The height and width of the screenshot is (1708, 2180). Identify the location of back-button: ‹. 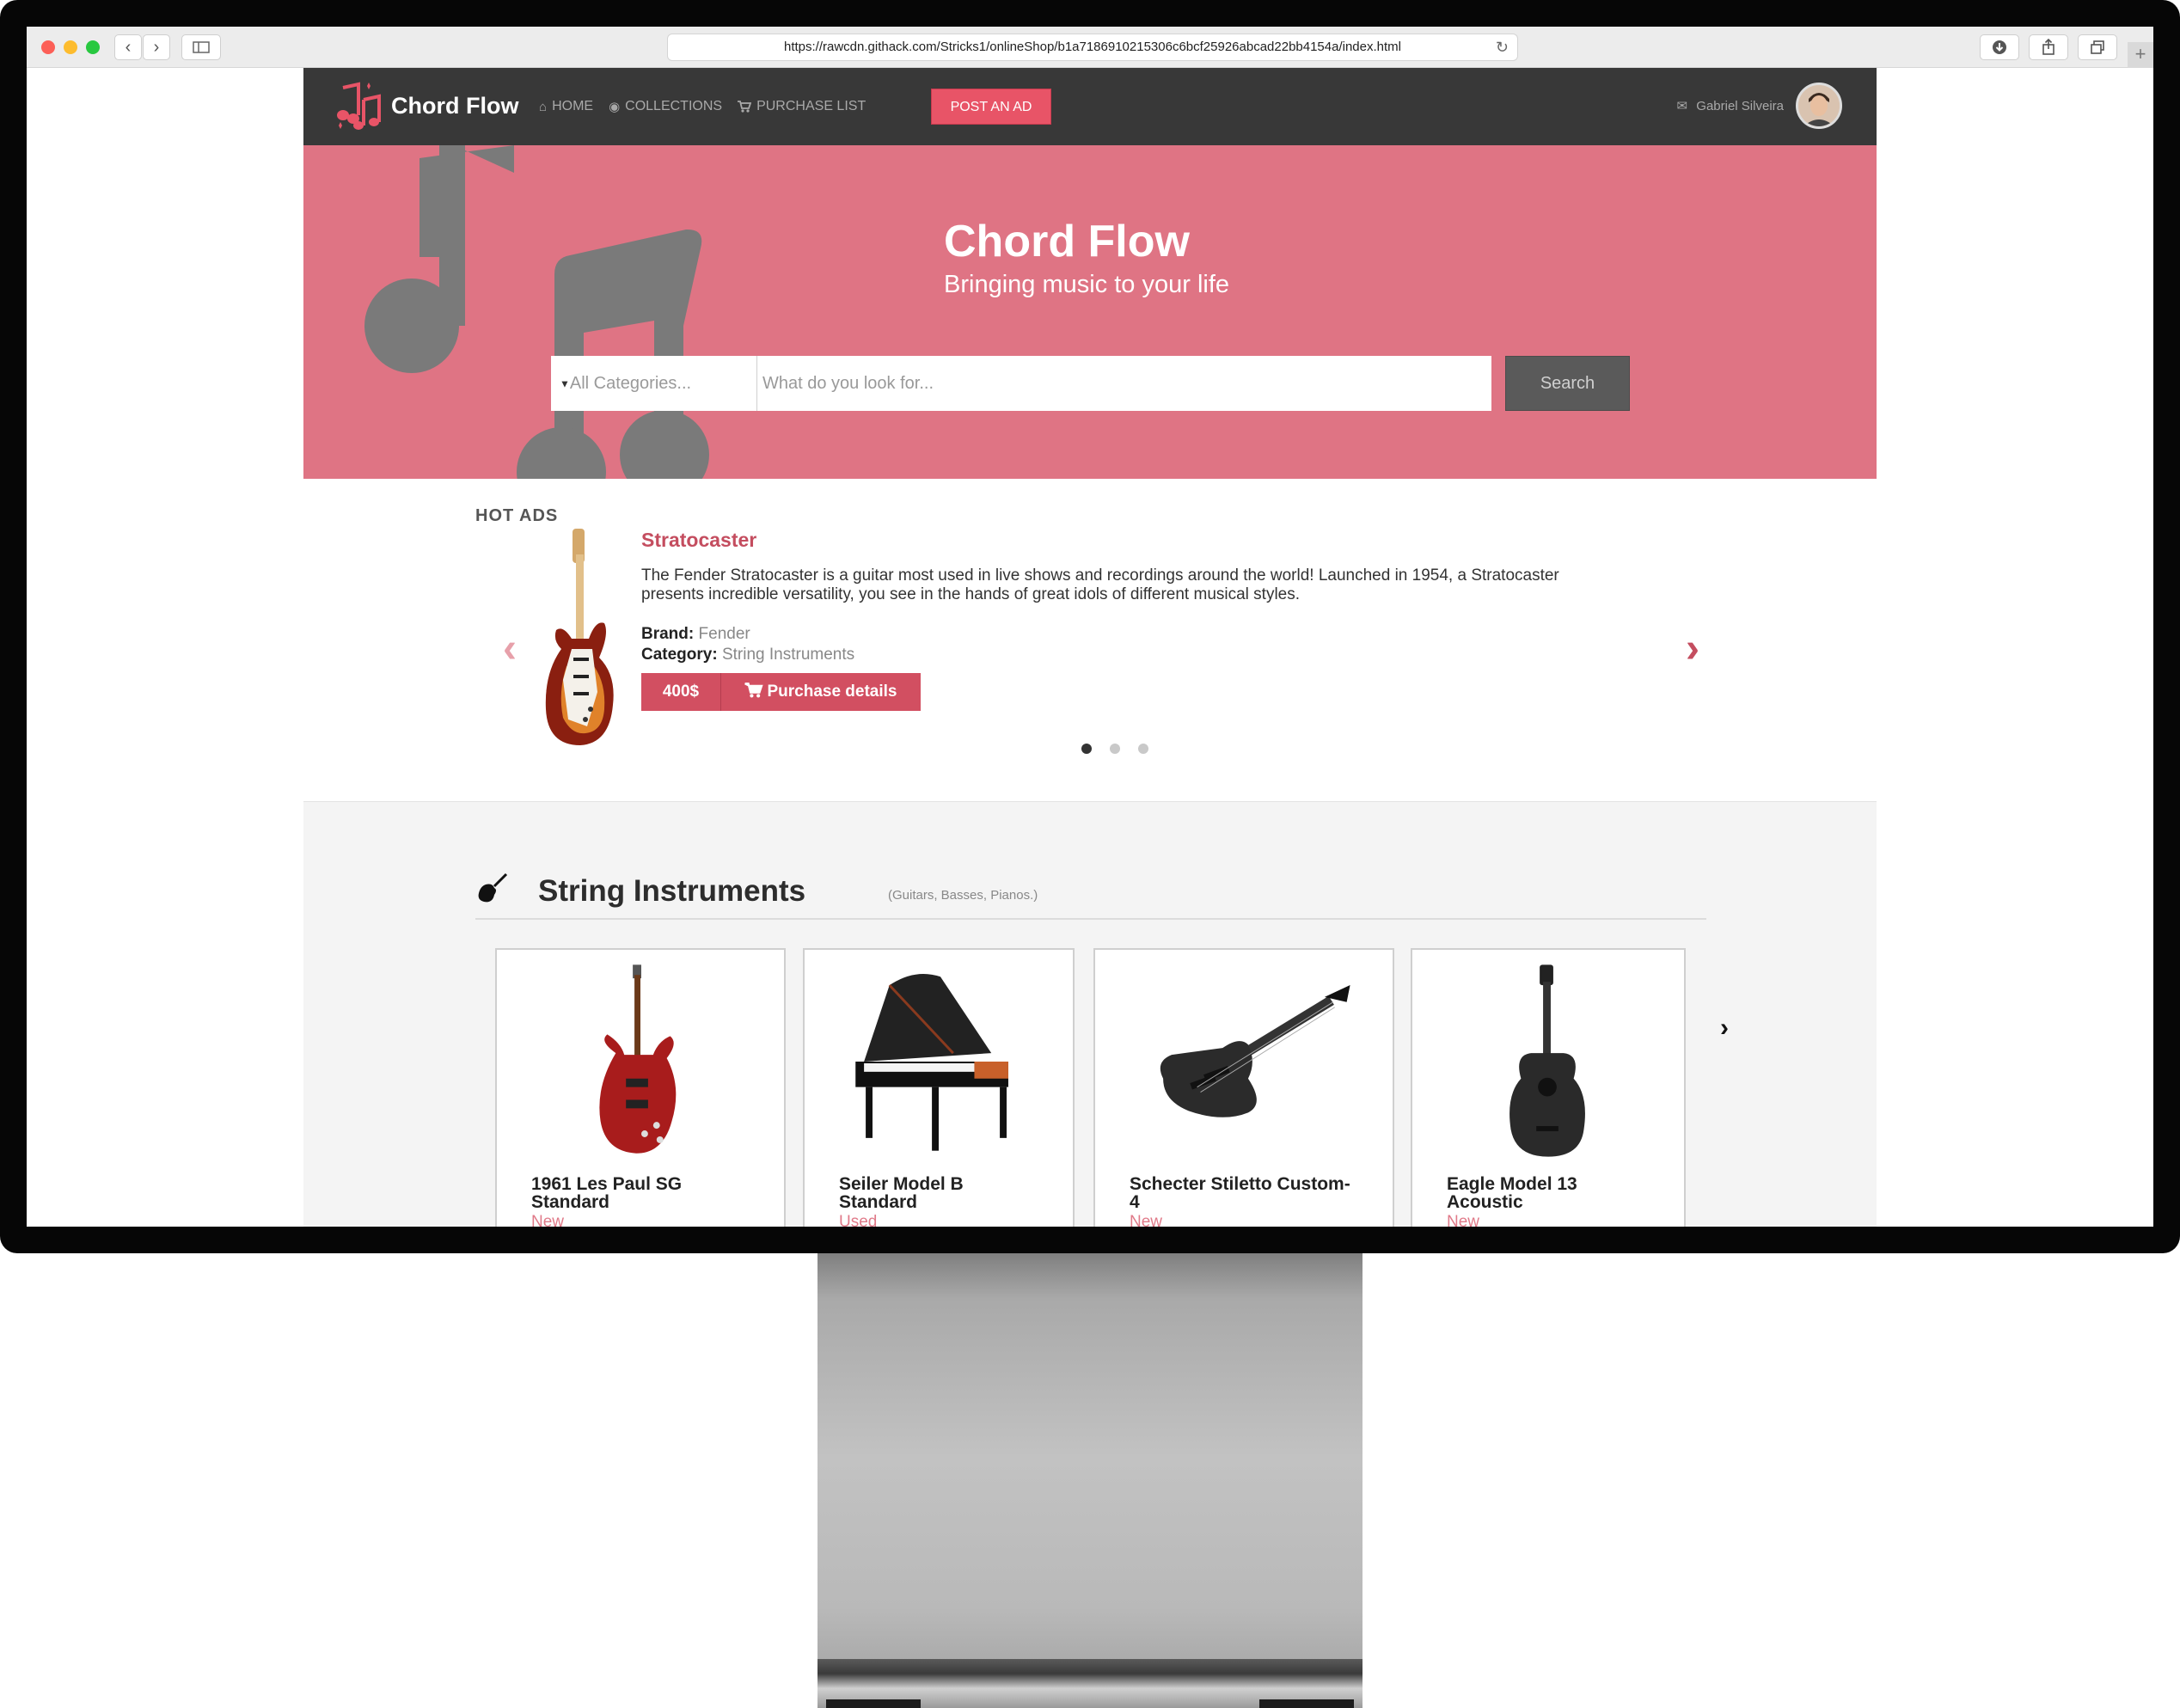
(128, 47).